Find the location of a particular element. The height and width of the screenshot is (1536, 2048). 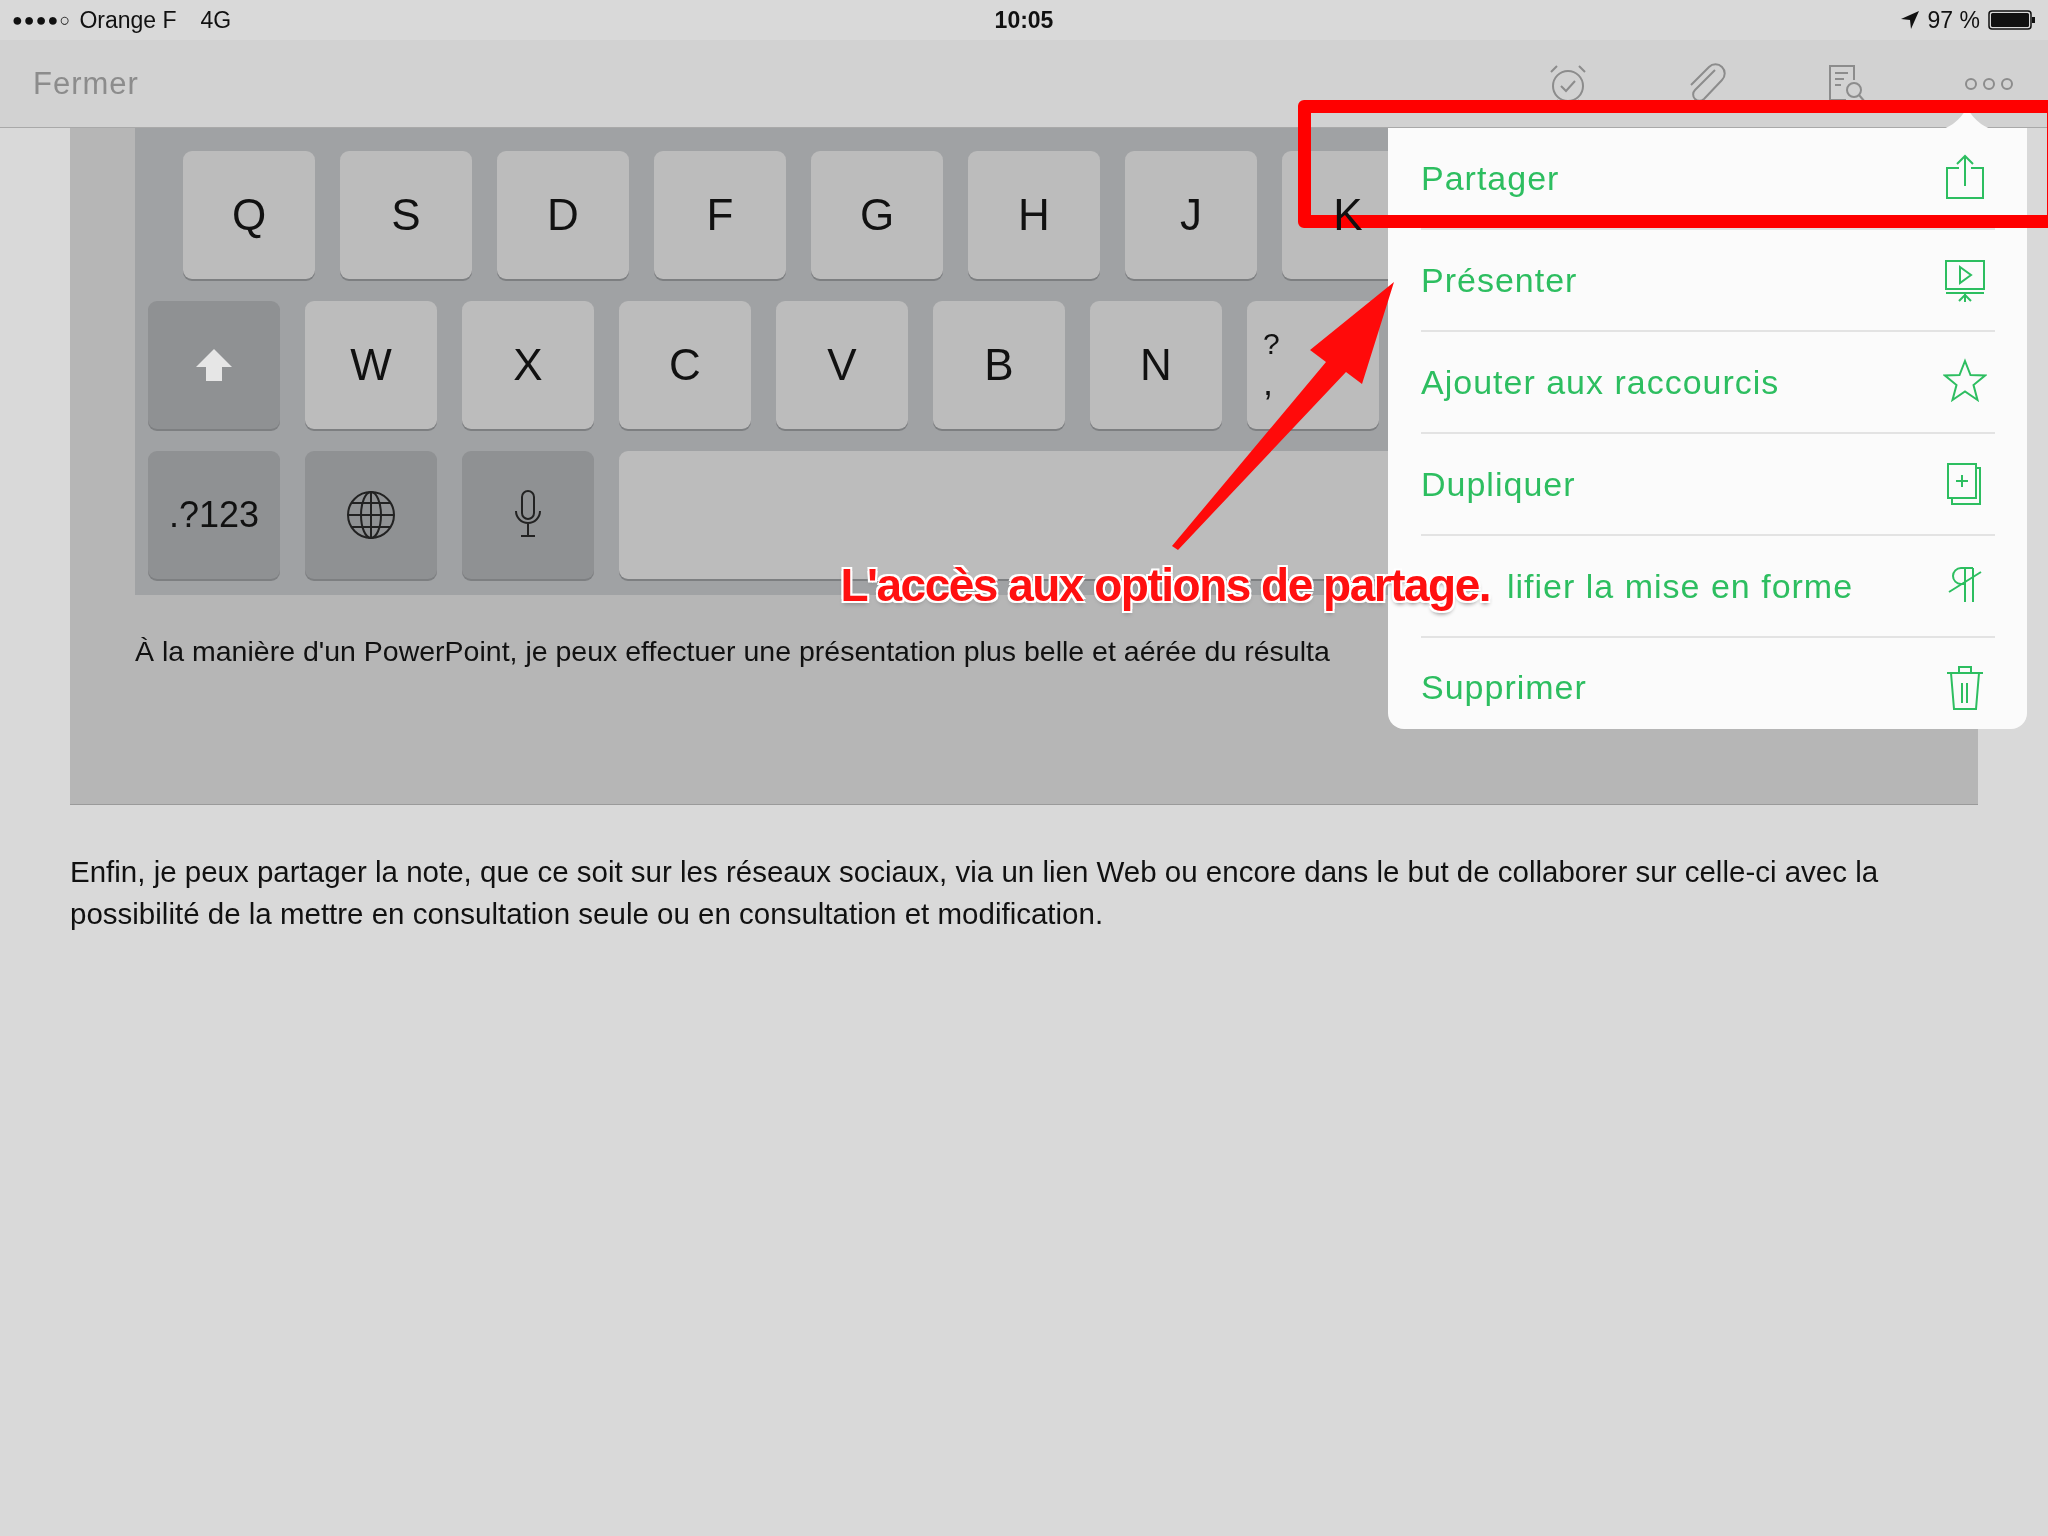

keyboard-key: D is located at coordinates (563, 215).